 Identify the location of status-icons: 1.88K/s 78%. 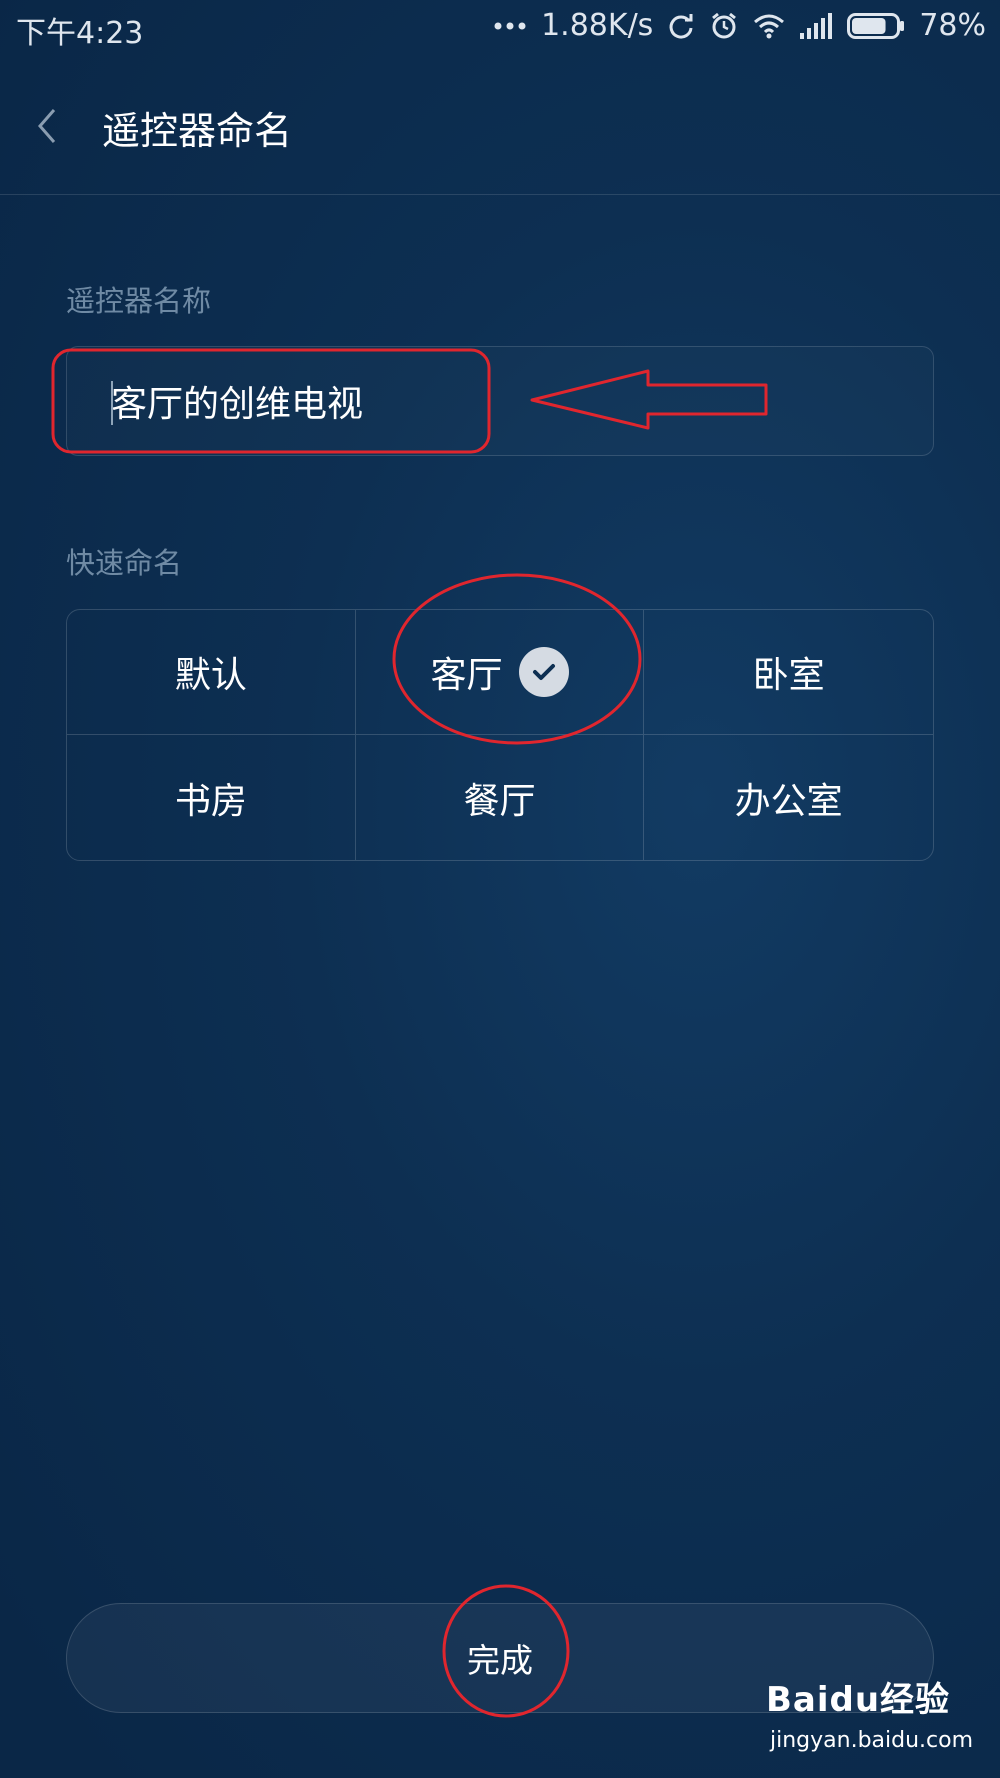
(739, 25).